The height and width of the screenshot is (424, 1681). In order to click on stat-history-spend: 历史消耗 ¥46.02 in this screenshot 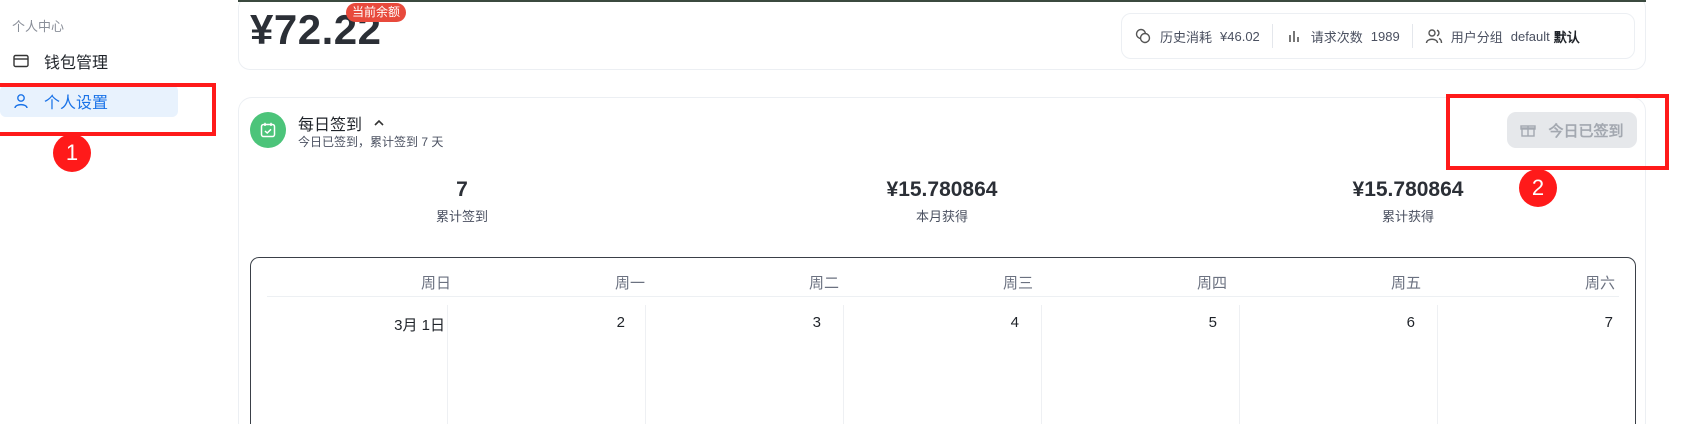, I will do `click(1197, 36)`.